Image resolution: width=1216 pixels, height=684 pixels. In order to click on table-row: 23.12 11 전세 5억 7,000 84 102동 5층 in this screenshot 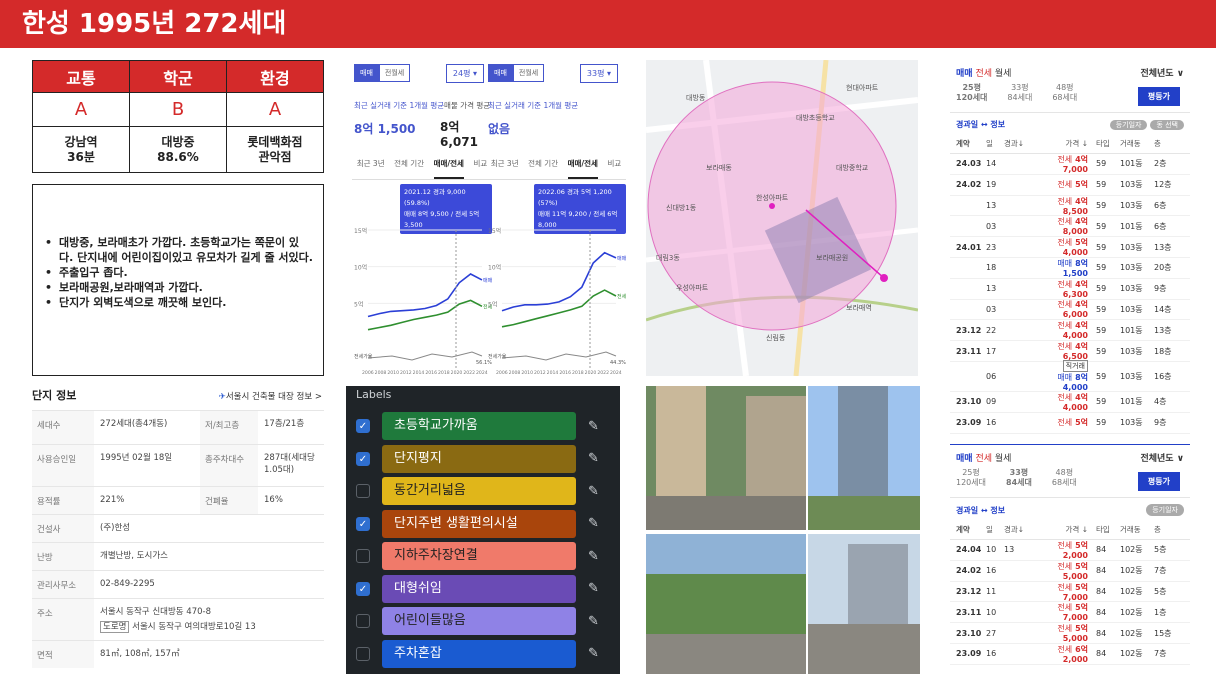, I will do `click(1070, 592)`.